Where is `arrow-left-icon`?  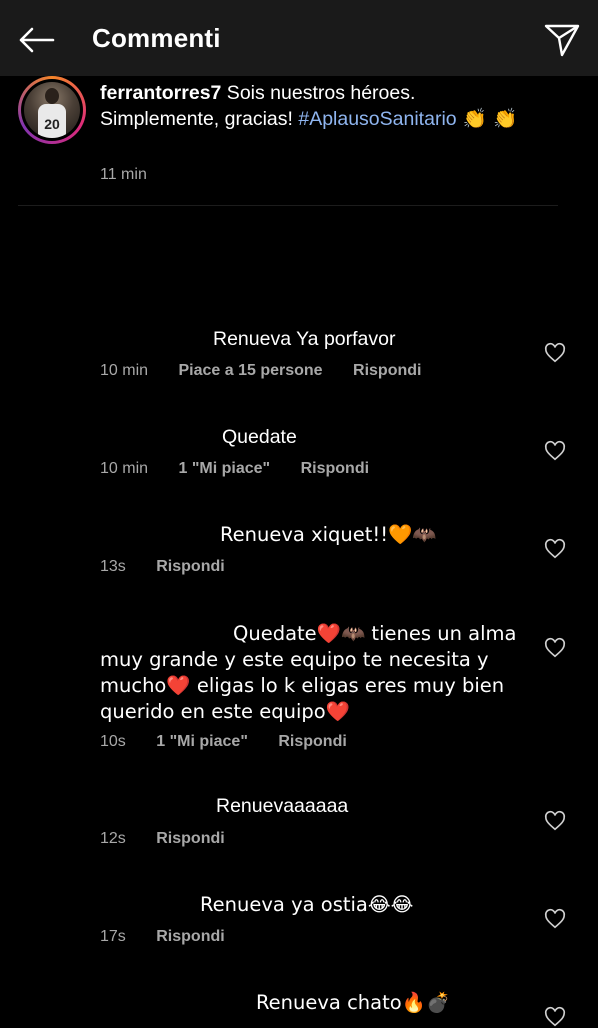 arrow-left-icon is located at coordinates (37, 40).